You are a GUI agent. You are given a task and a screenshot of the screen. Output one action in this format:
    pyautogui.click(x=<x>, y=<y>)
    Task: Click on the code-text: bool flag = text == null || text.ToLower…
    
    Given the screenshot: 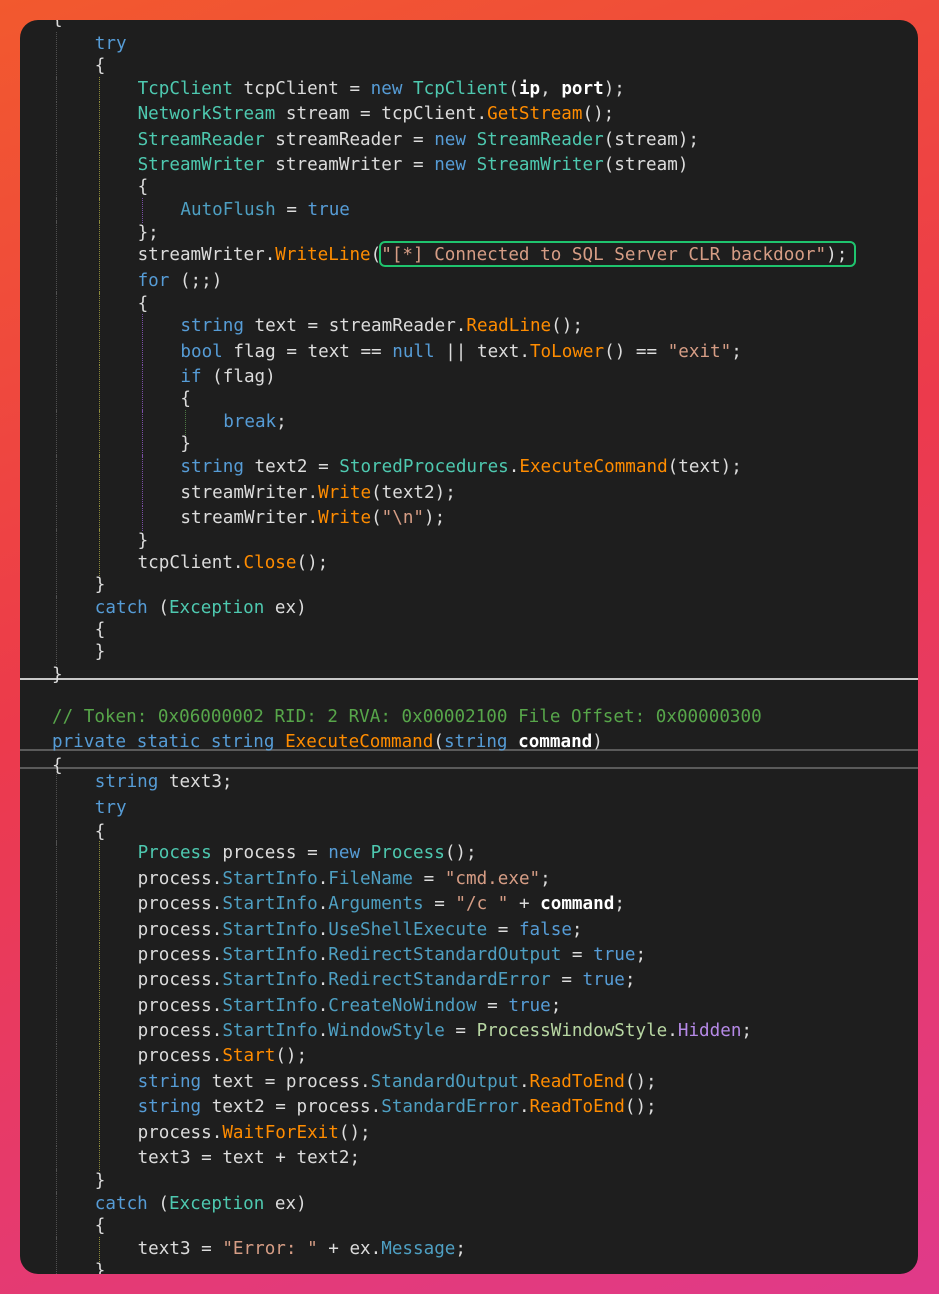 What is the action you would take?
    pyautogui.click(x=460, y=352)
    